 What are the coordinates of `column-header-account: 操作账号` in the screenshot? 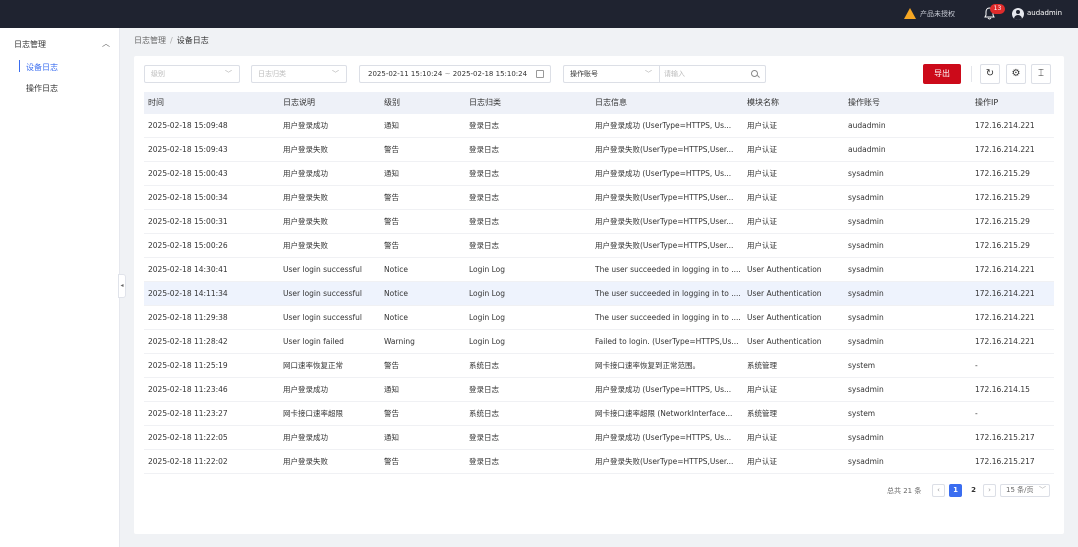 It's located at (908, 103).